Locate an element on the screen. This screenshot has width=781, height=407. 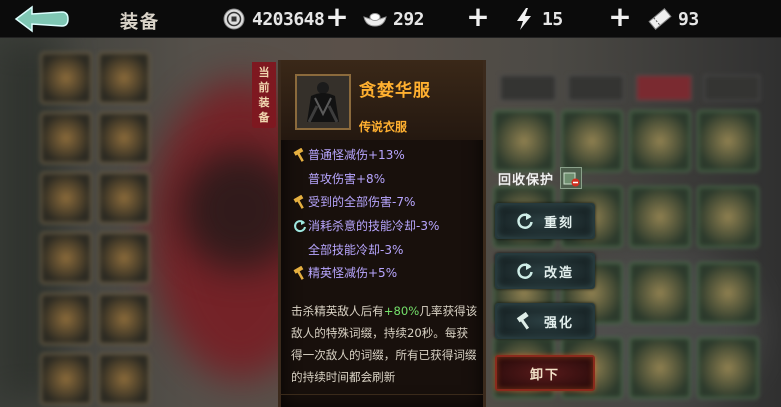
energy-resource: 15 is located at coordinates (537, 19).